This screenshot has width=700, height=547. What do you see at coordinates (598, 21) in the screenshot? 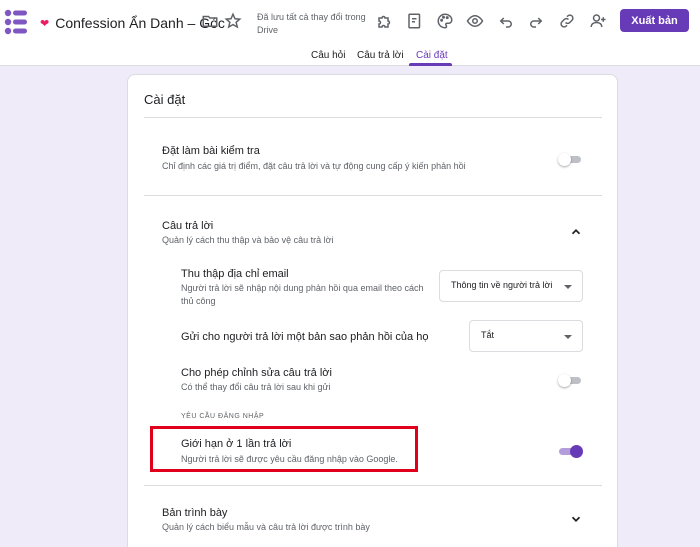
I see `add-collaborator-icon` at bounding box center [598, 21].